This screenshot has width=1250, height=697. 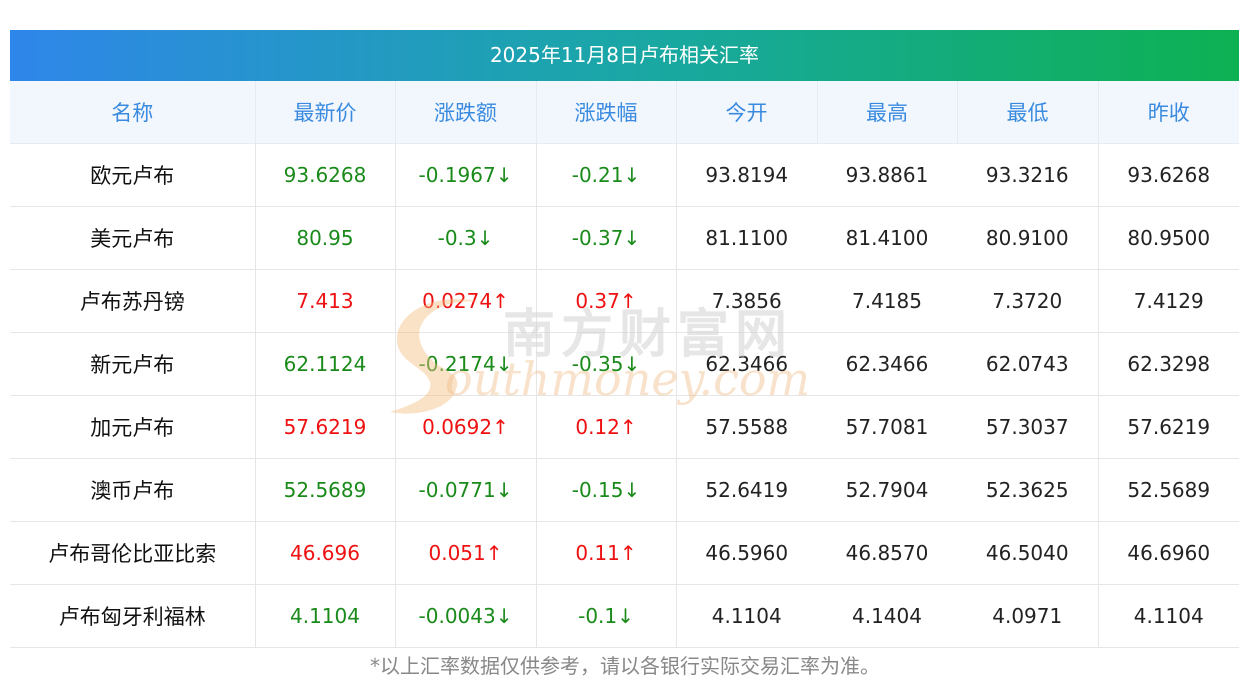 I want to click on cell-pct: 0.11↑, so click(x=606, y=553).